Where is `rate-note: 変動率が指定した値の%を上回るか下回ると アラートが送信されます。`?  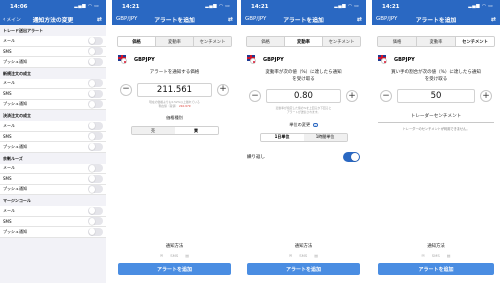
rate-note: 変動率が指定した値の%を上回るか下回ると アラートが送信されます。 is located at coordinates (303, 110).